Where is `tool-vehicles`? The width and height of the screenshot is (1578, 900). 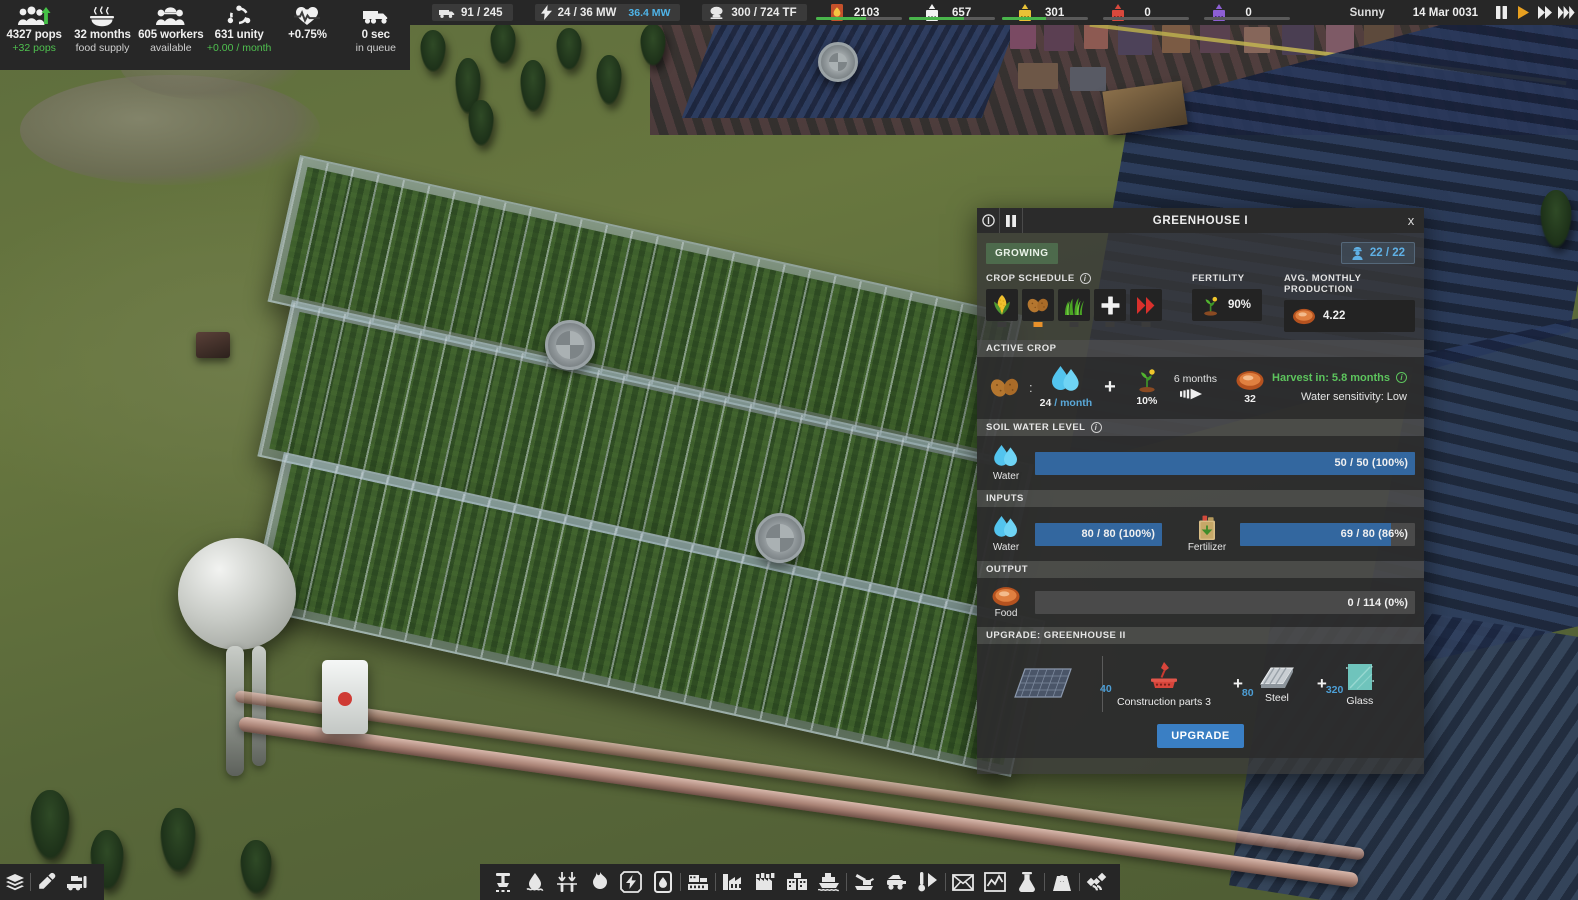 tool-vehicles is located at coordinates (896, 882).